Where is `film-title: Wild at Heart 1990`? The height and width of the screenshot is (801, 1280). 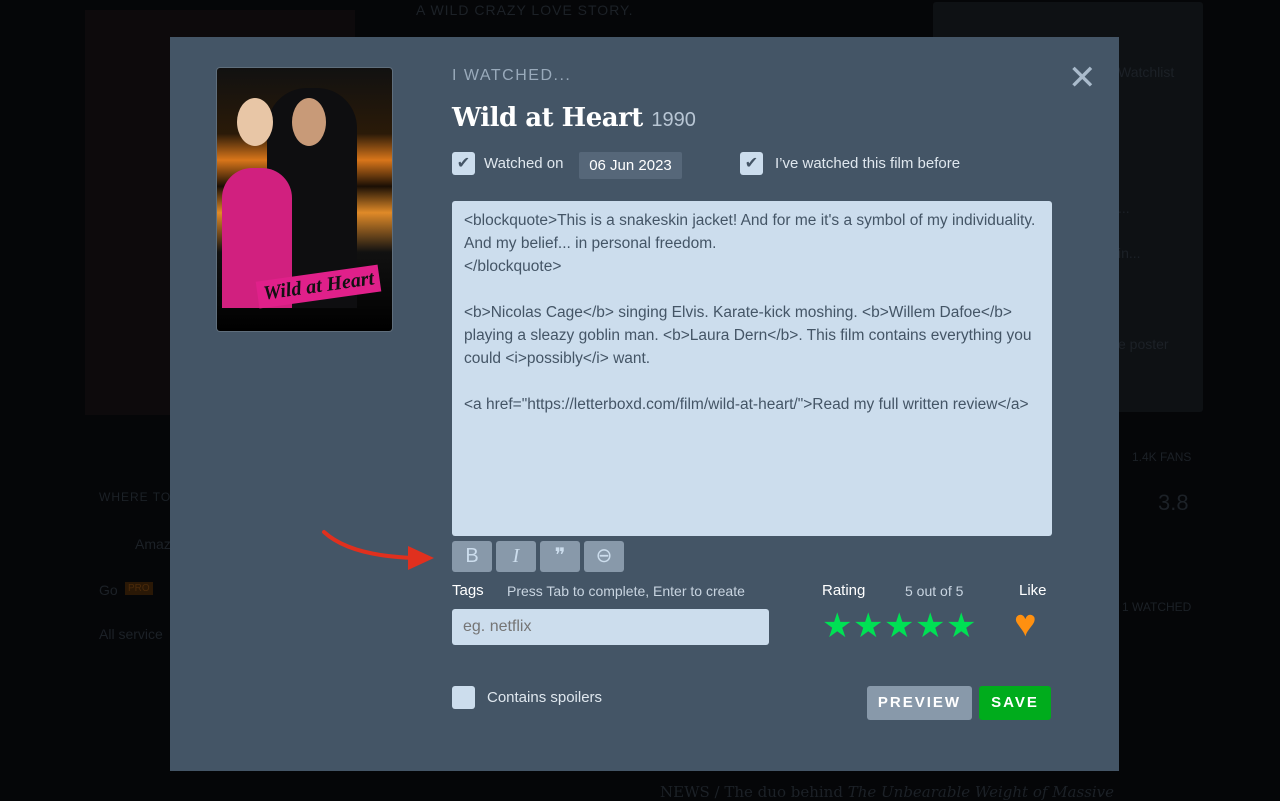
film-title: Wild at Heart 1990 is located at coordinates (574, 118).